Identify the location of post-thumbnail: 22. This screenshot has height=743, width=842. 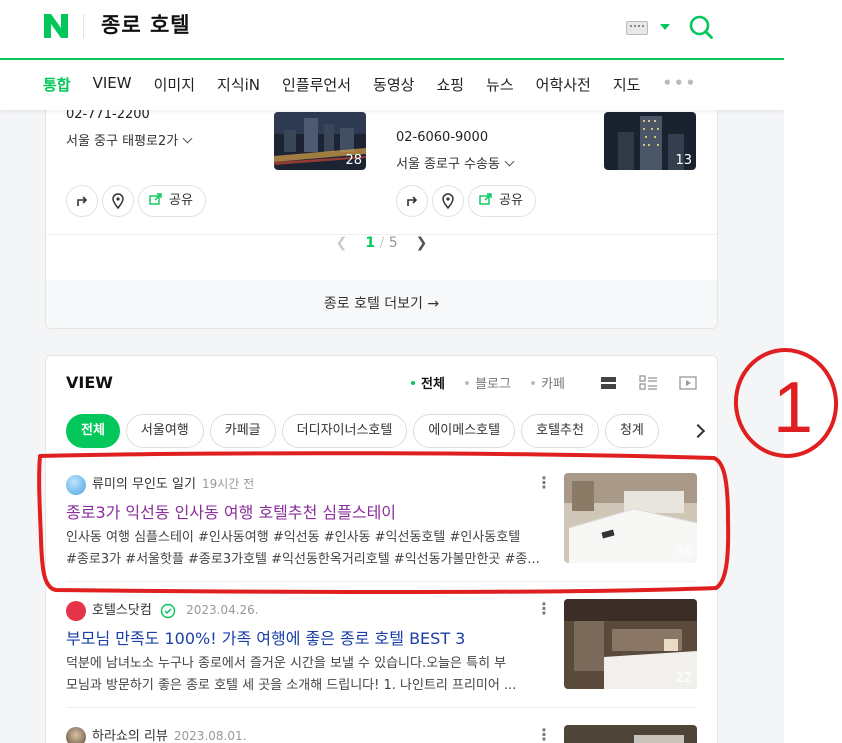
(630, 644).